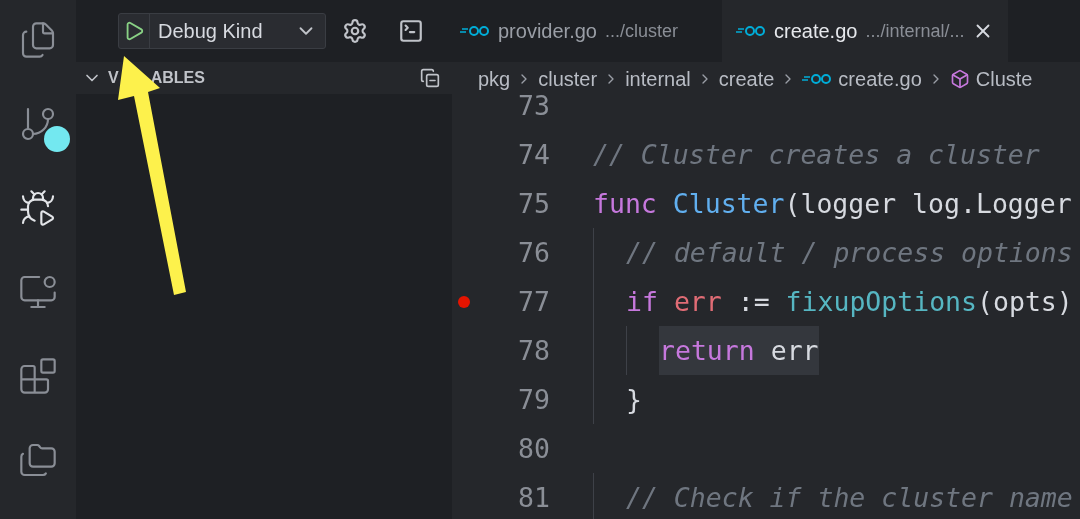 The height and width of the screenshot is (519, 1080). I want to click on line-number: 80, so click(533, 448).